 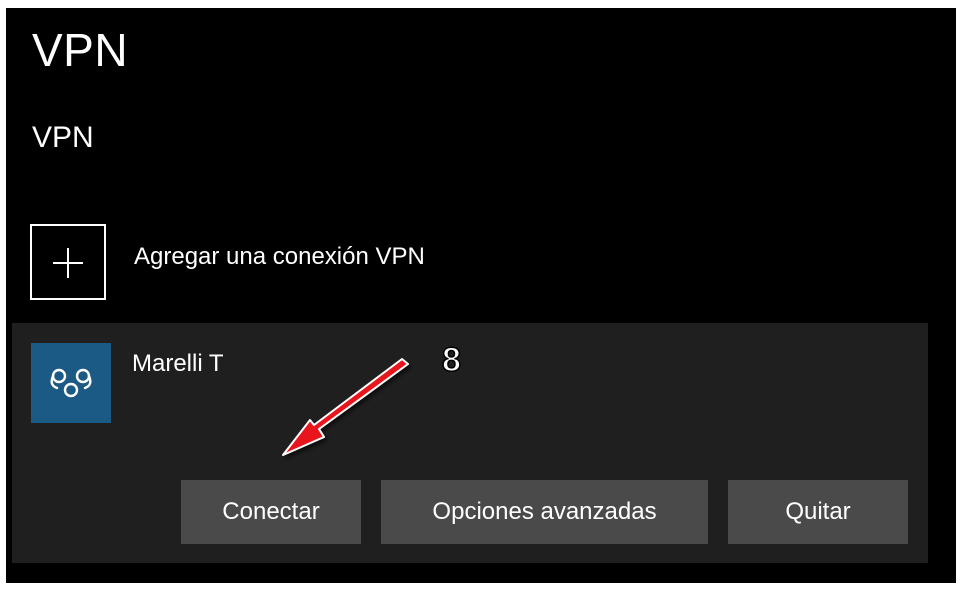 I want to click on vpn-connection-icon, so click(x=71, y=383).